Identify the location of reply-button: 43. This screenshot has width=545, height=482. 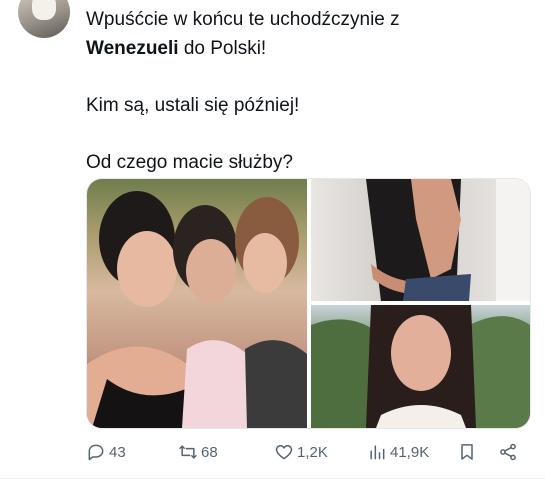
(106, 452).